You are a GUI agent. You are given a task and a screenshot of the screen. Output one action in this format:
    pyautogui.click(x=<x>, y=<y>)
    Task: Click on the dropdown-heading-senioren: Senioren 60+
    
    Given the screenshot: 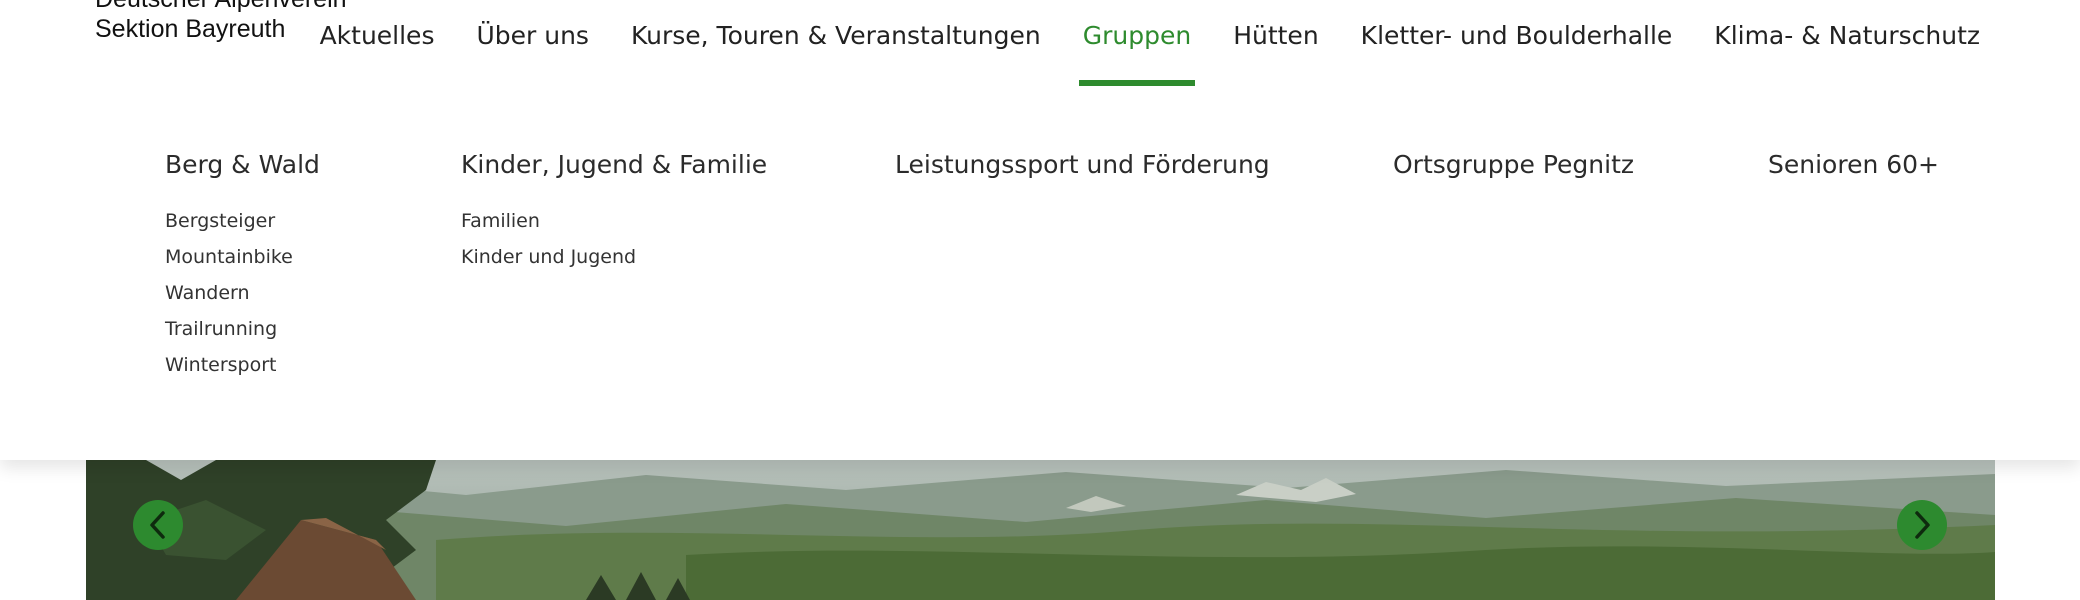 What is the action you would take?
    pyautogui.click(x=1853, y=164)
    